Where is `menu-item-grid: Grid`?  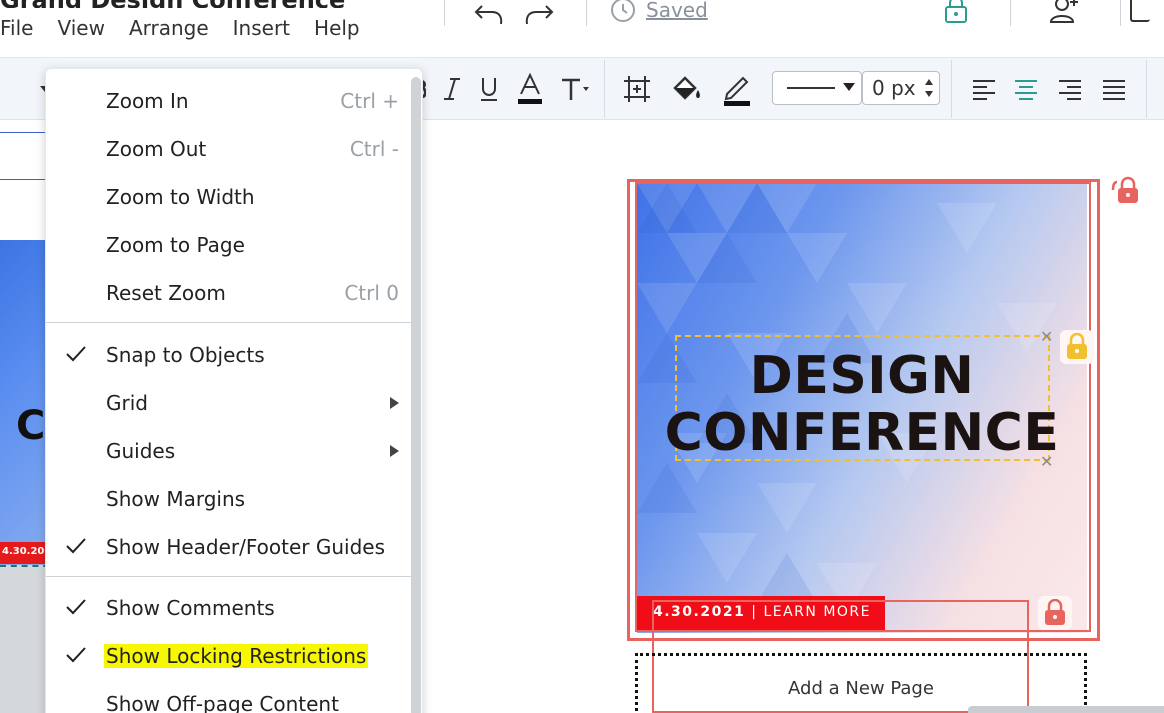 menu-item-grid: Grid is located at coordinates (228, 401).